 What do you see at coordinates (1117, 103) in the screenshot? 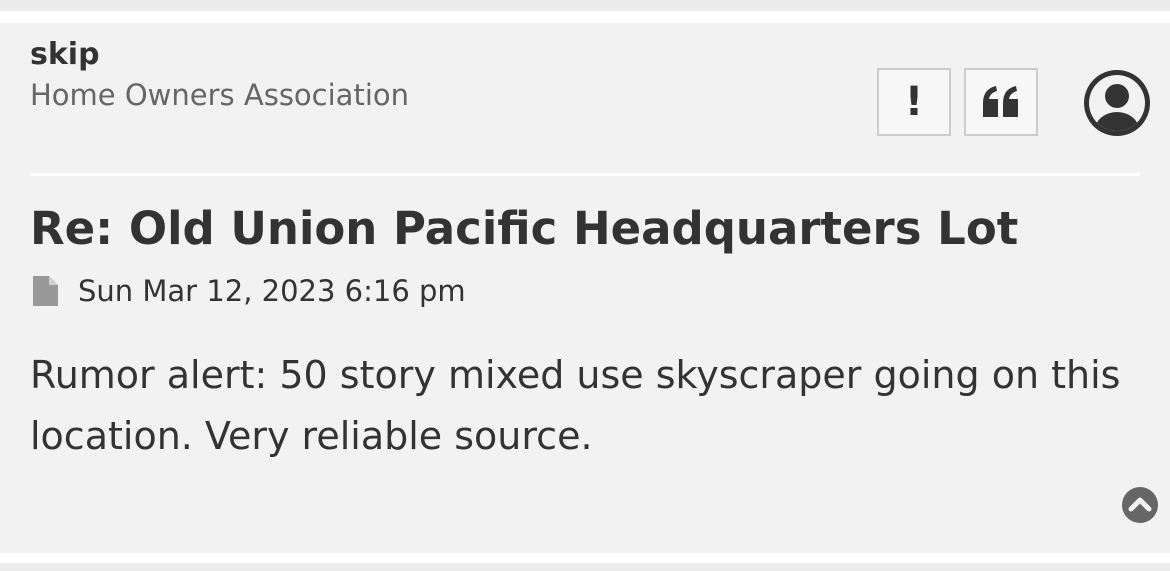
I see `user-avatar-icon` at bounding box center [1117, 103].